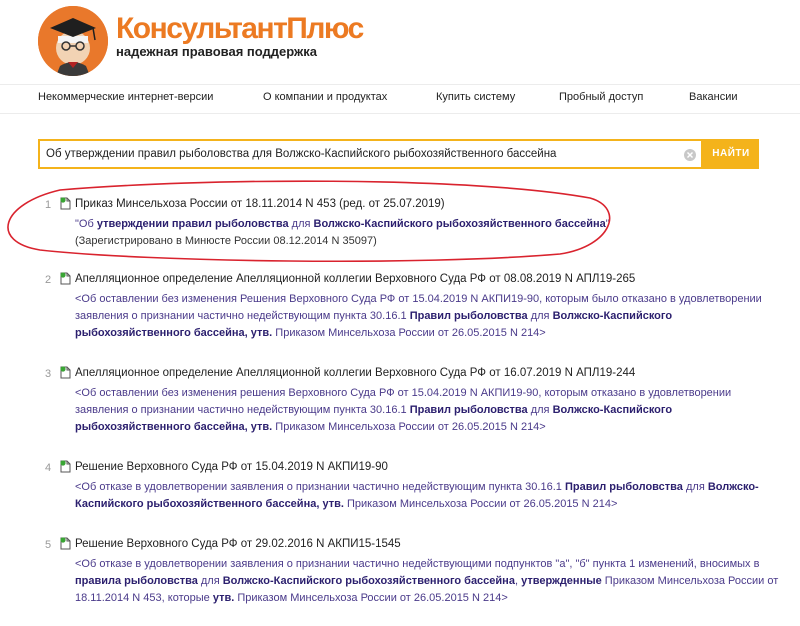  What do you see at coordinates (48, 205) in the screenshot?
I see `result-number: 1` at bounding box center [48, 205].